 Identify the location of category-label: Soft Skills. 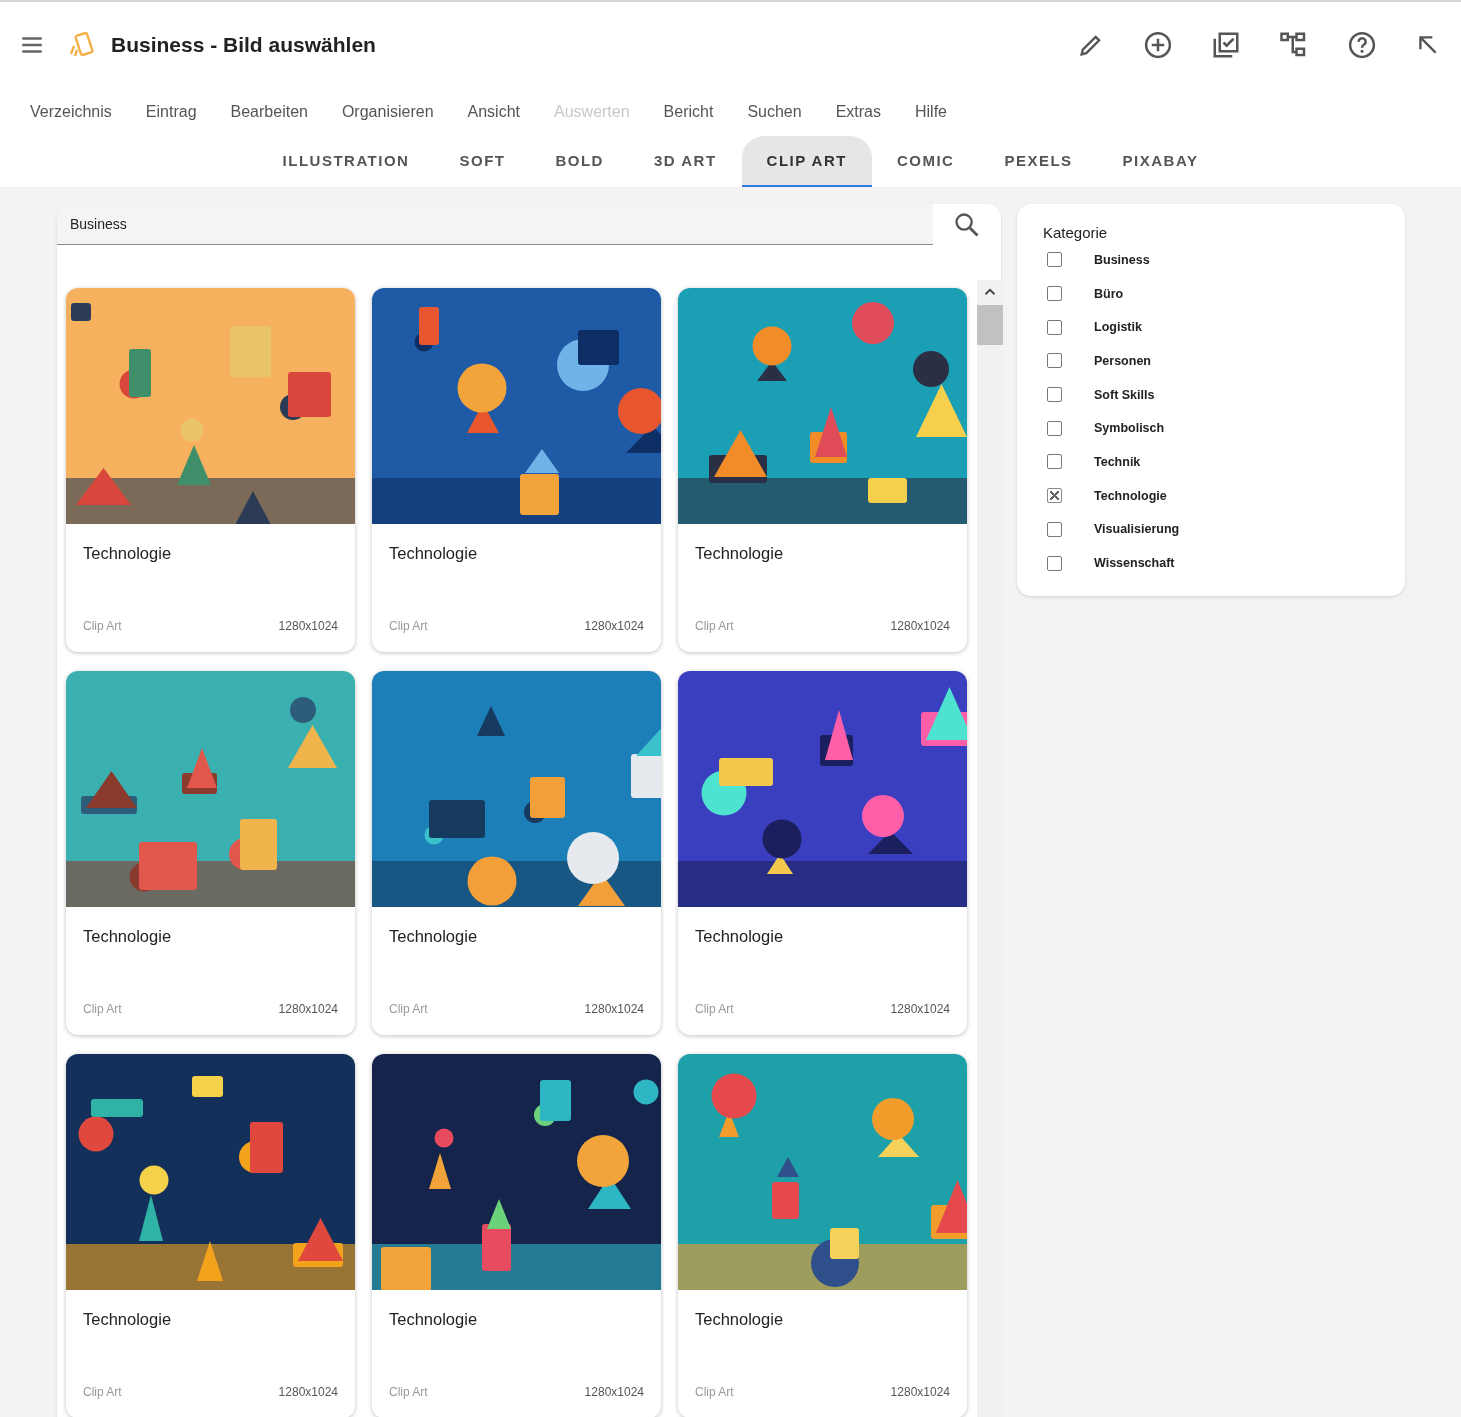
(1124, 394).